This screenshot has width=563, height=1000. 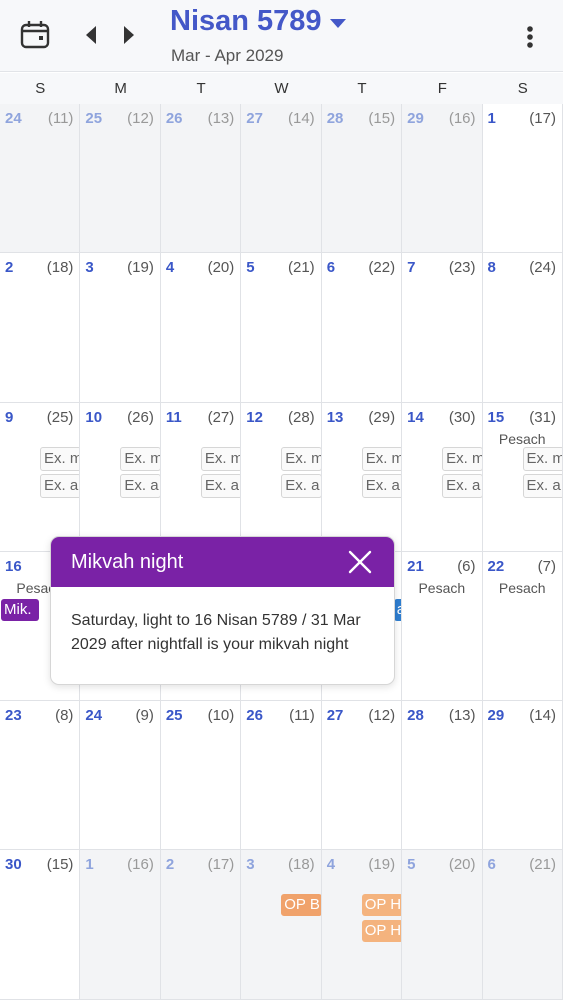 What do you see at coordinates (120, 328) in the screenshot?
I see `day-cell: 3 (19)` at bounding box center [120, 328].